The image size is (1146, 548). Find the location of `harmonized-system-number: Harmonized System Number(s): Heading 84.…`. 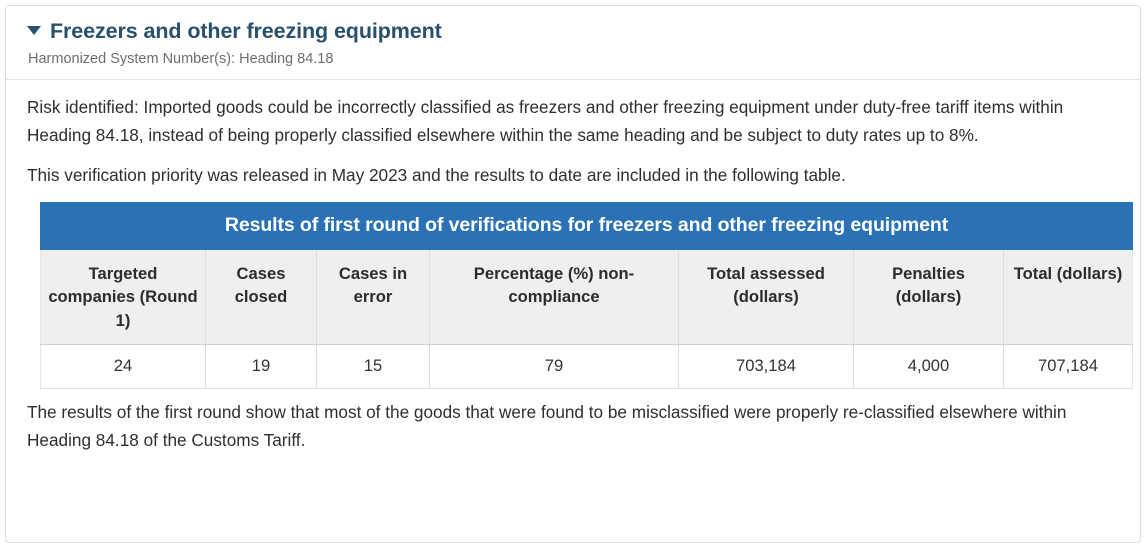

harmonized-system-number: Harmonized System Number(s): Heading 84.… is located at coordinates (181, 58).